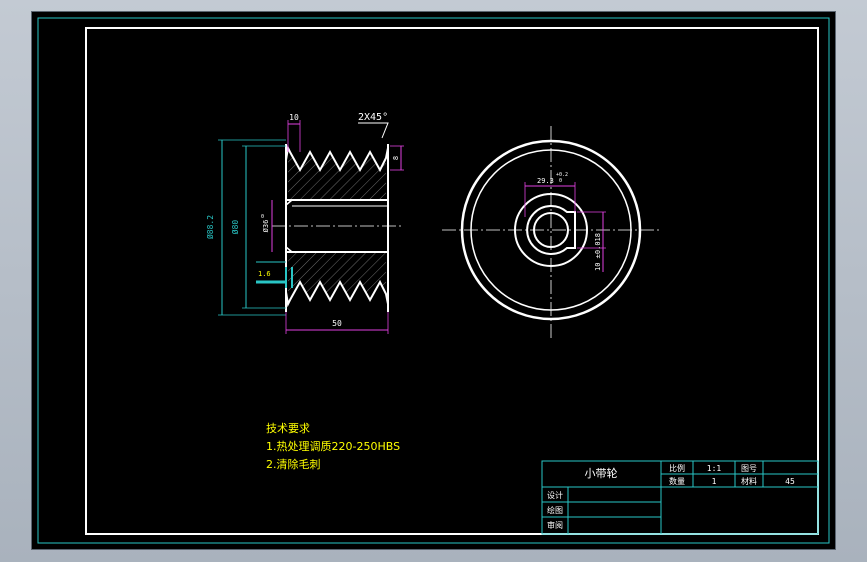 Image resolution: width=867 pixels, height=562 pixels. I want to click on notes-line-2: 2.清除毛刺, so click(293, 464).